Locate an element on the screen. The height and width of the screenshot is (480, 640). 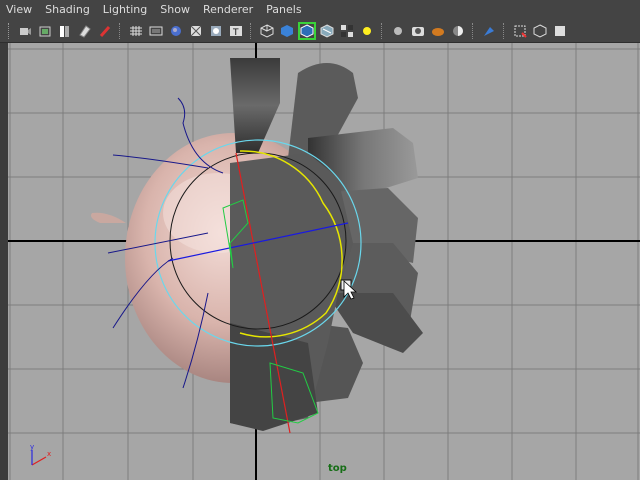
shadows-icon is located at coordinates (398, 31).